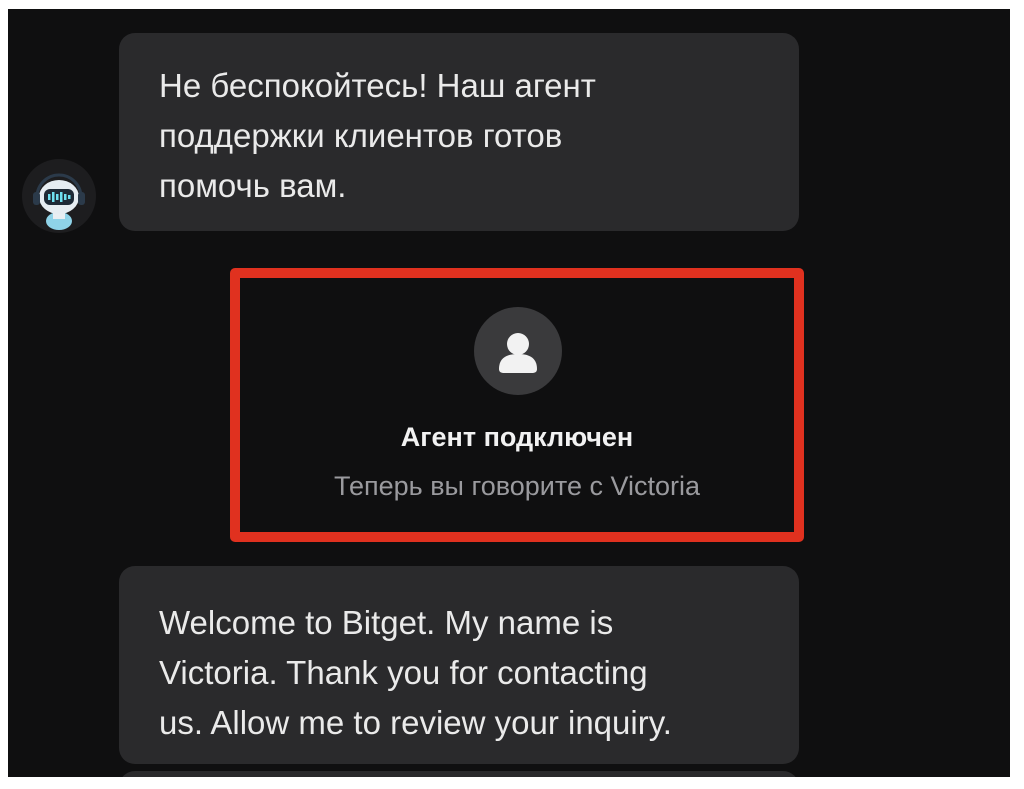  Describe the element at coordinates (459, 774) in the screenshot. I see `next-message-bubble` at that location.